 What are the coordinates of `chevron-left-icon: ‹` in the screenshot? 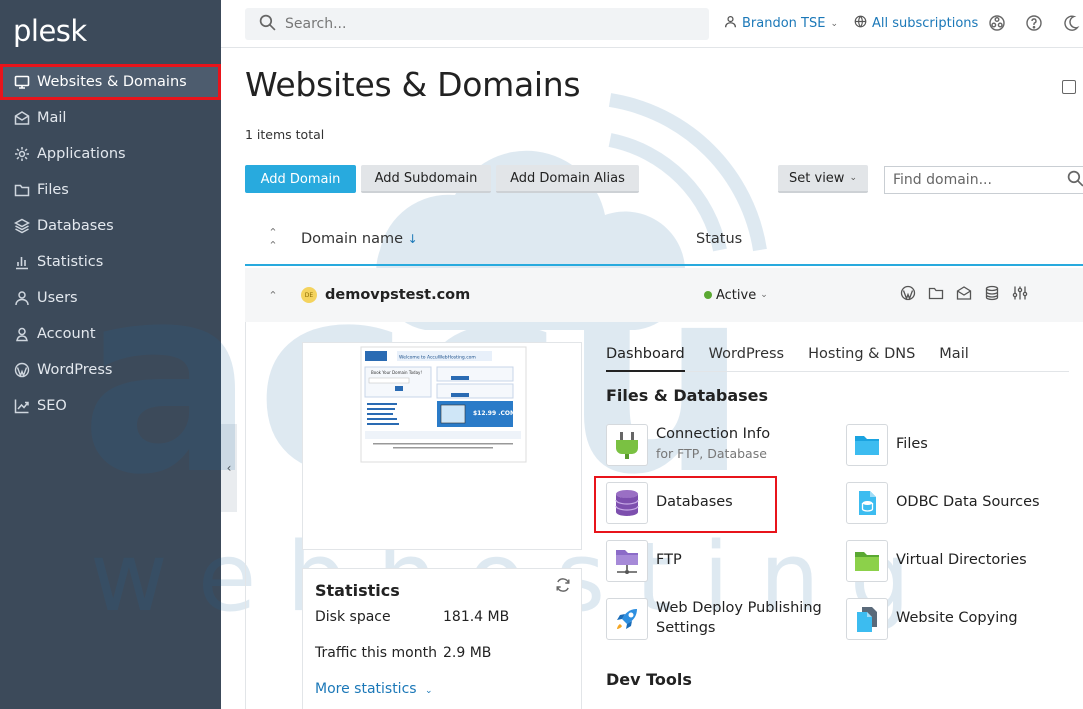 It's located at (229, 468).